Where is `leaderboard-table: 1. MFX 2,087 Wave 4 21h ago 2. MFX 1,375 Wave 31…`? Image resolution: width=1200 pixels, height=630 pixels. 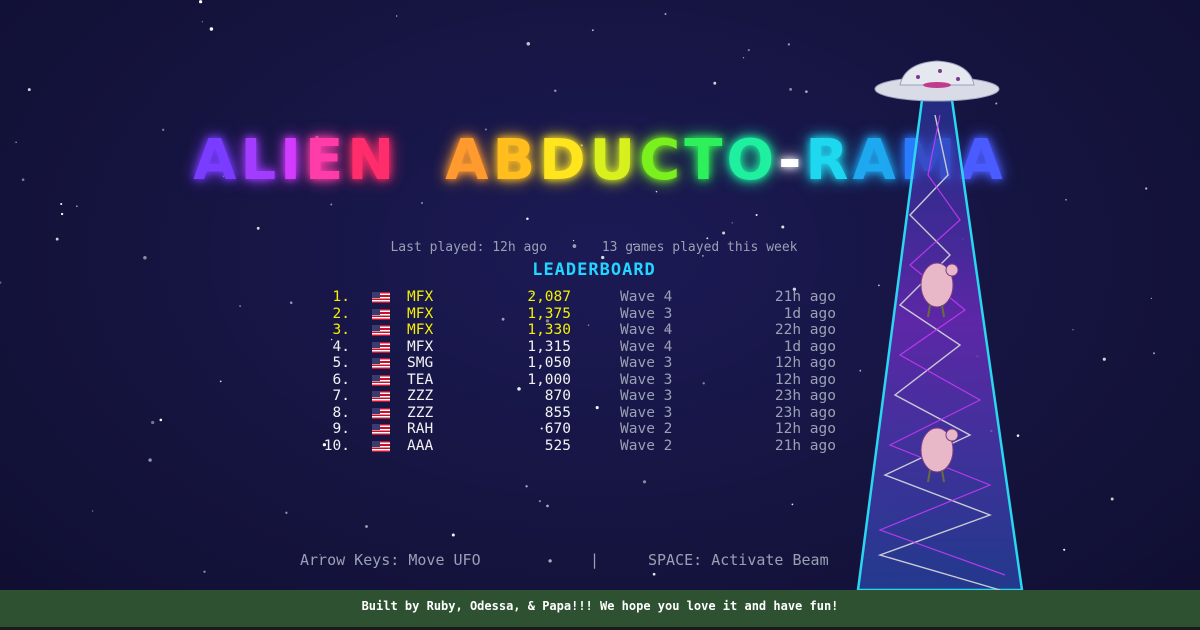 leaderboard-table: 1. MFX 2,087 Wave 4 21h ago 2. MFX 1,375 Wave 31… is located at coordinates (580, 371).